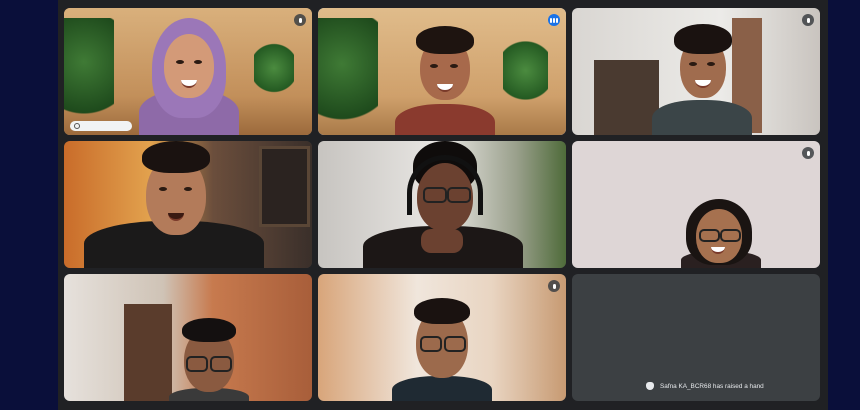 The height and width of the screenshot is (410, 860). What do you see at coordinates (626, 97) in the screenshot?
I see `bookshelf` at bounding box center [626, 97].